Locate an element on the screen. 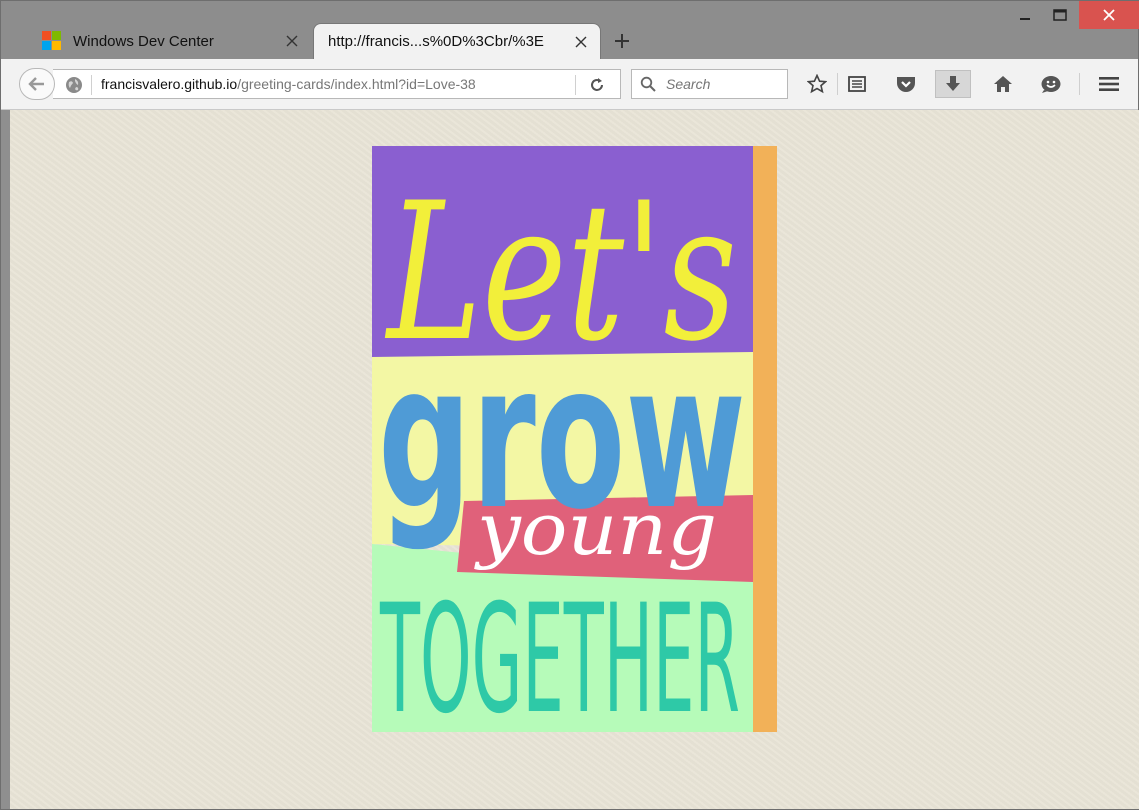 This screenshot has width=1139, height=810. new-tab-button is located at coordinates (622, 41).